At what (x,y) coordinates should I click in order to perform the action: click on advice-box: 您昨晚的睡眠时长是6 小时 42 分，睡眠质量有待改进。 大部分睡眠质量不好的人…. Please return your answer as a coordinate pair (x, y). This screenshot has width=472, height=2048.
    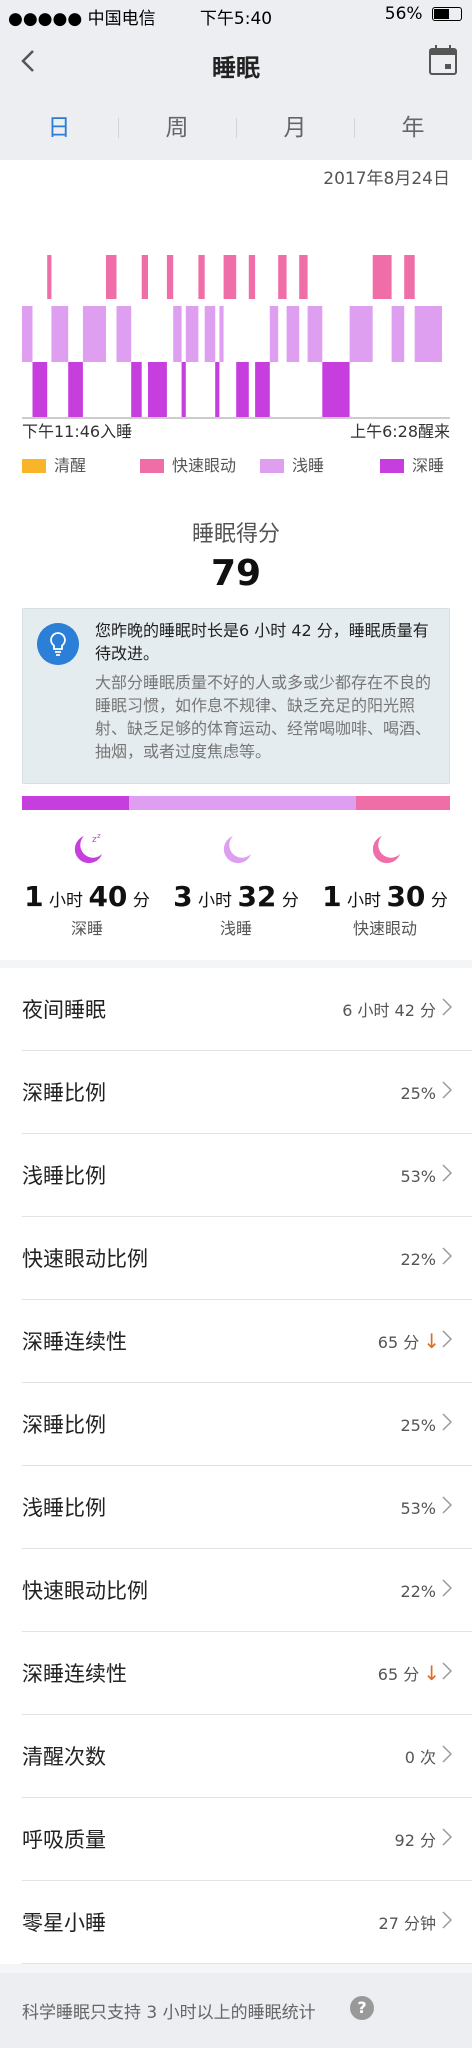
    Looking at the image, I should click on (236, 696).